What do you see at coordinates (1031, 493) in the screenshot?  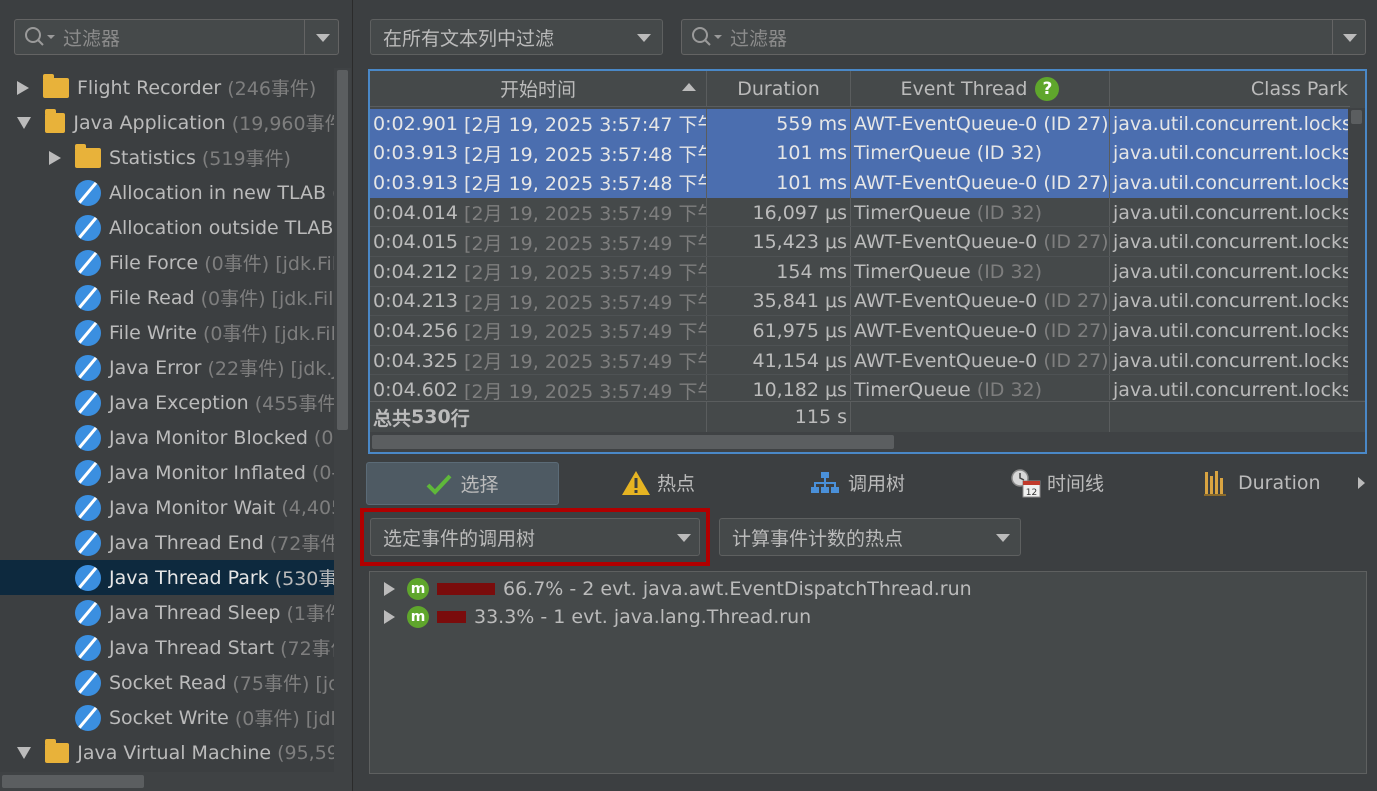 I see `svg-text: 12` at bounding box center [1031, 493].